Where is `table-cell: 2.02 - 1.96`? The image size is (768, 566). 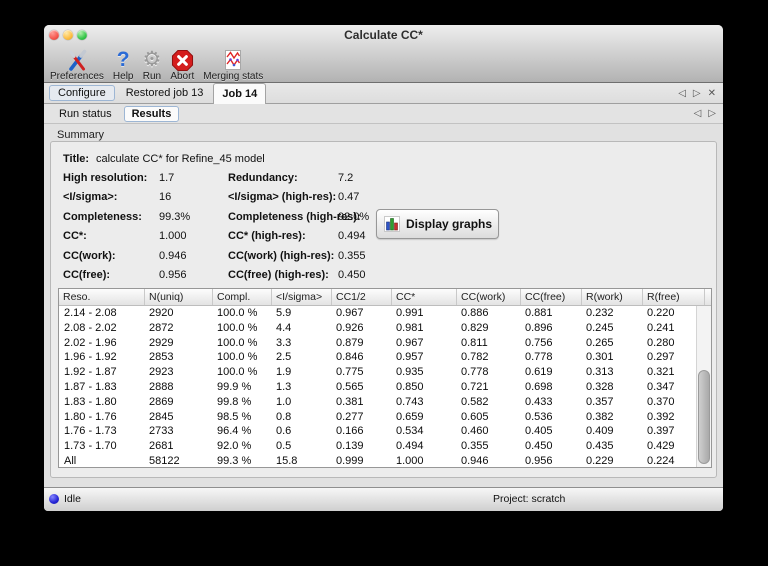 table-cell: 2.02 - 1.96 is located at coordinates (90, 342).